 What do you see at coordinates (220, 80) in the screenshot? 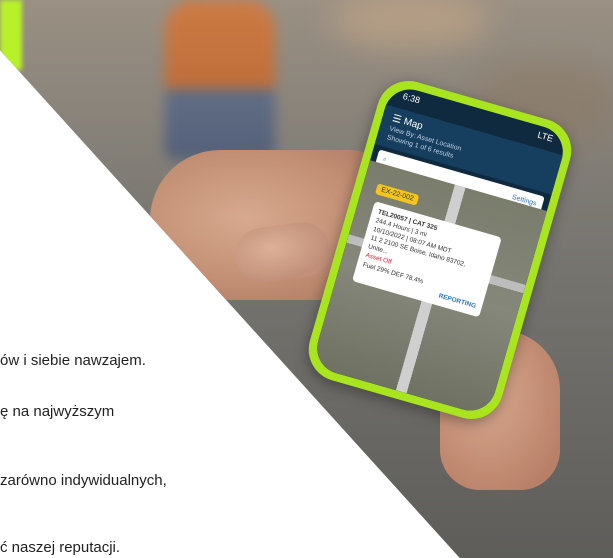
I see `construction-worker` at bounding box center [220, 80].